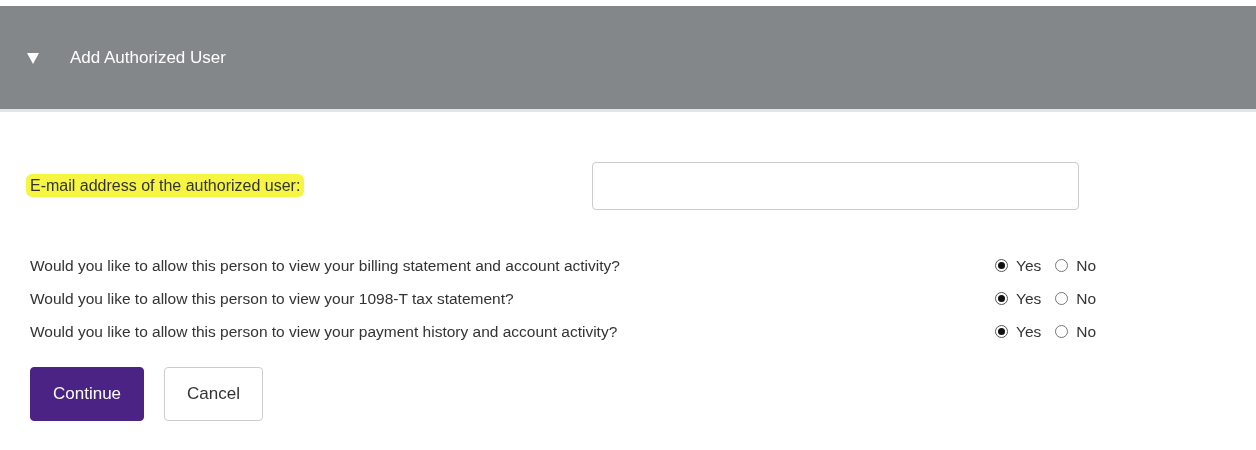 Image resolution: width=1256 pixels, height=450 pixels. I want to click on panel-title: Add Authorized User, so click(148, 57).